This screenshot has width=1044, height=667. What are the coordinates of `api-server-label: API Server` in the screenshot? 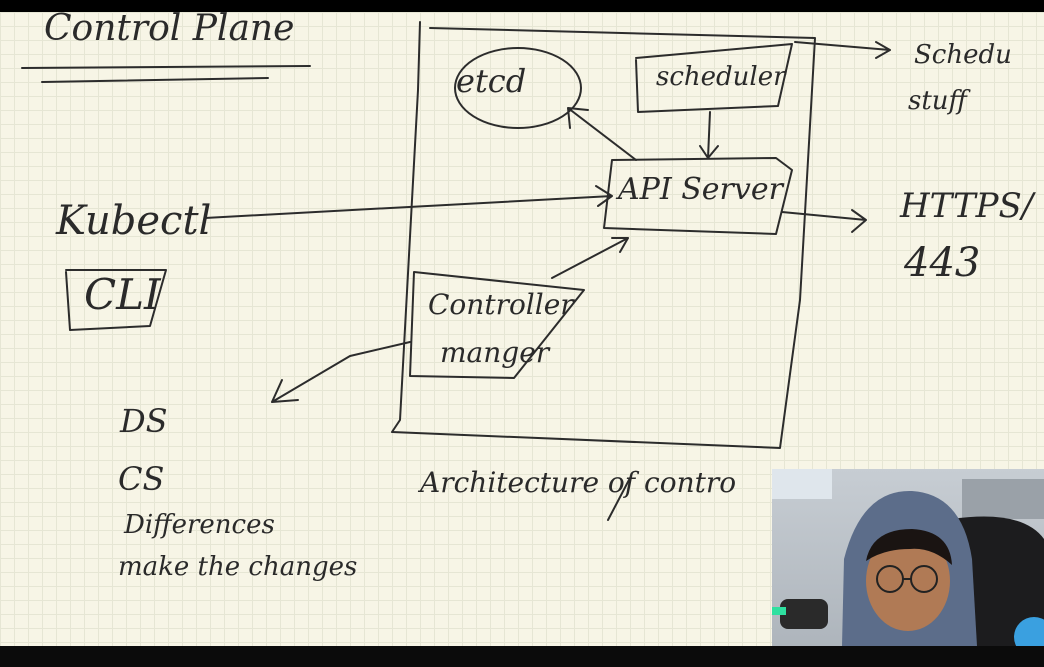 It's located at (700, 189).